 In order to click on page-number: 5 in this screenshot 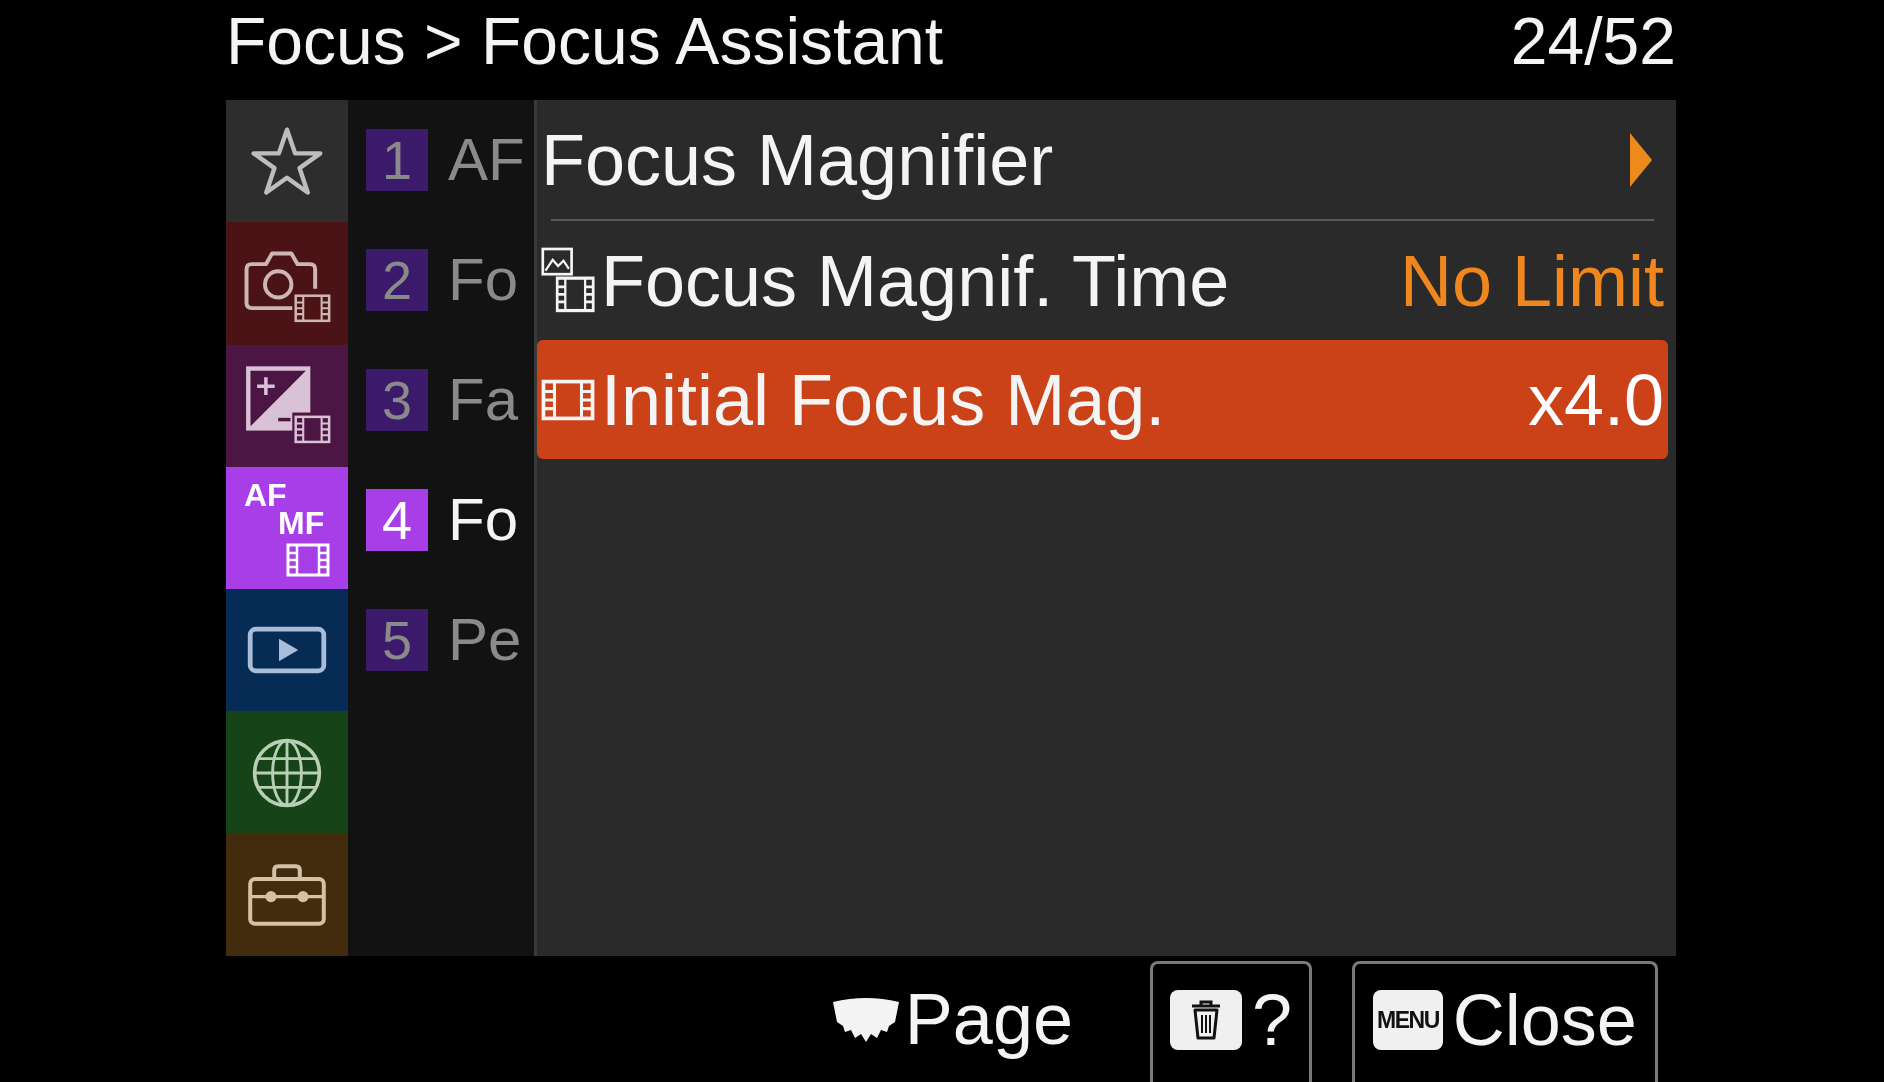, I will do `click(397, 640)`.